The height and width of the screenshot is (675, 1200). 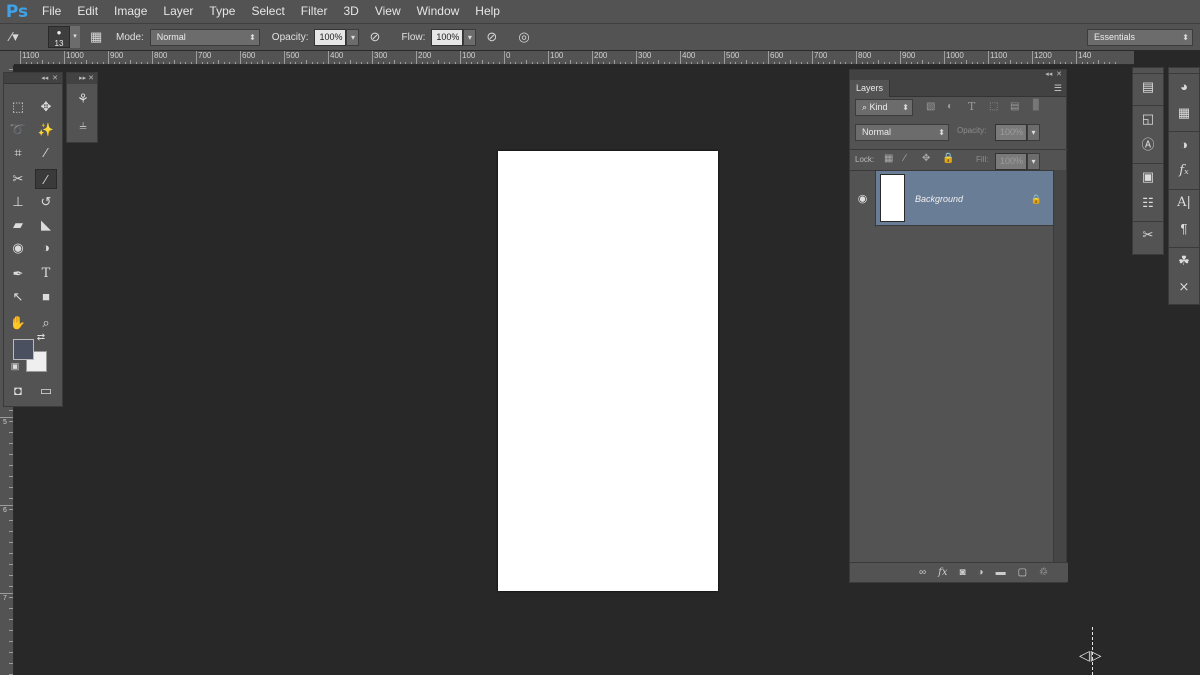 I want to click on type-tool-icon: T, so click(x=46, y=274).